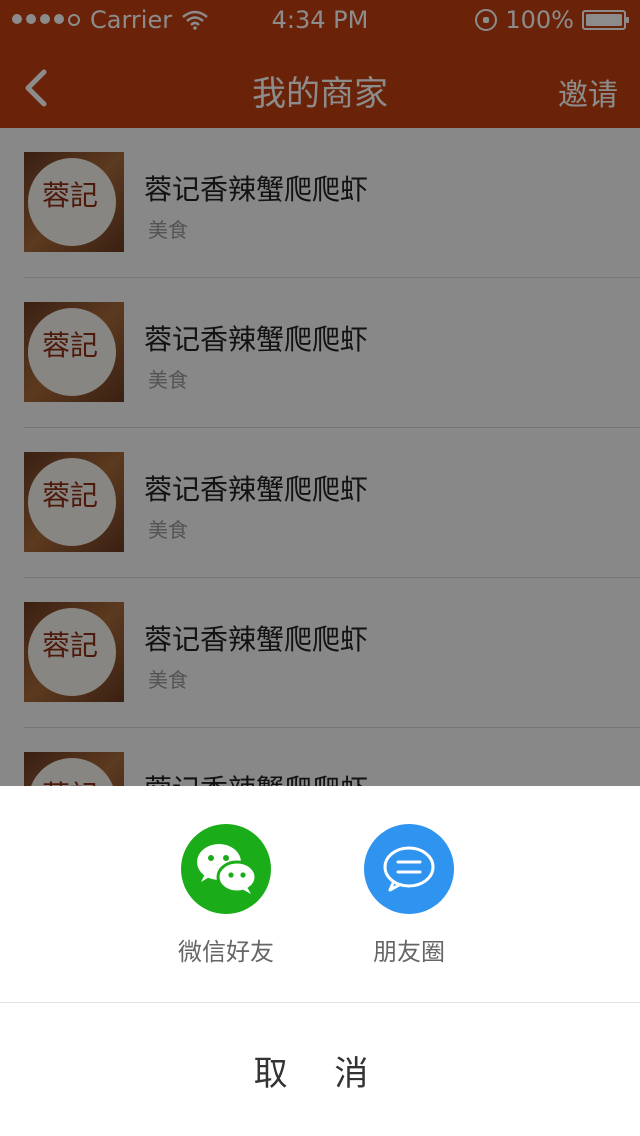 The image size is (640, 1136). I want to click on share-moments-button: 朋友圈, so click(409, 895).